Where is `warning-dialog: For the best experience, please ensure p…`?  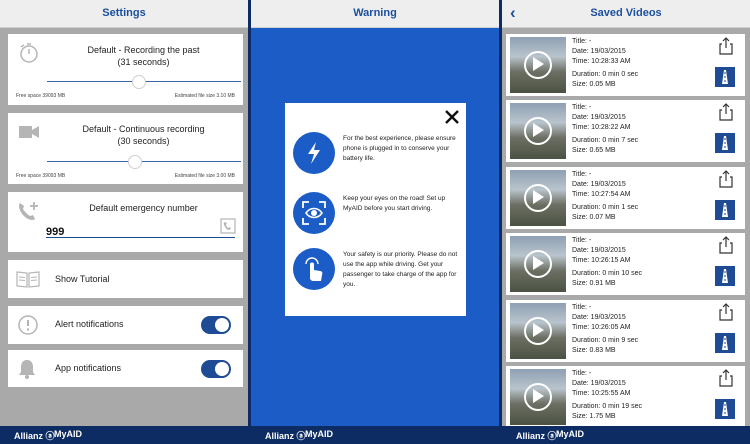
warning-dialog: For the best experience, please ensure p… is located at coordinates (375, 209).